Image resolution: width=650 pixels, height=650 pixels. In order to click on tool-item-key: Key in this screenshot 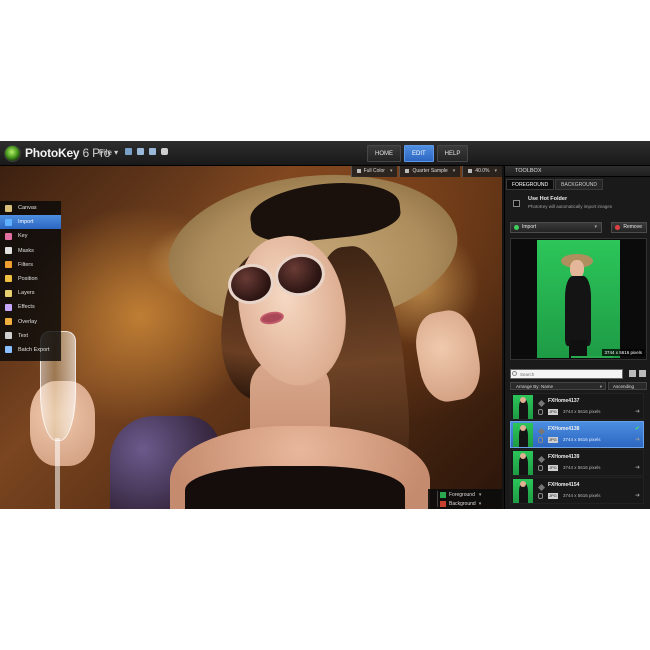, I will do `click(30, 236)`.